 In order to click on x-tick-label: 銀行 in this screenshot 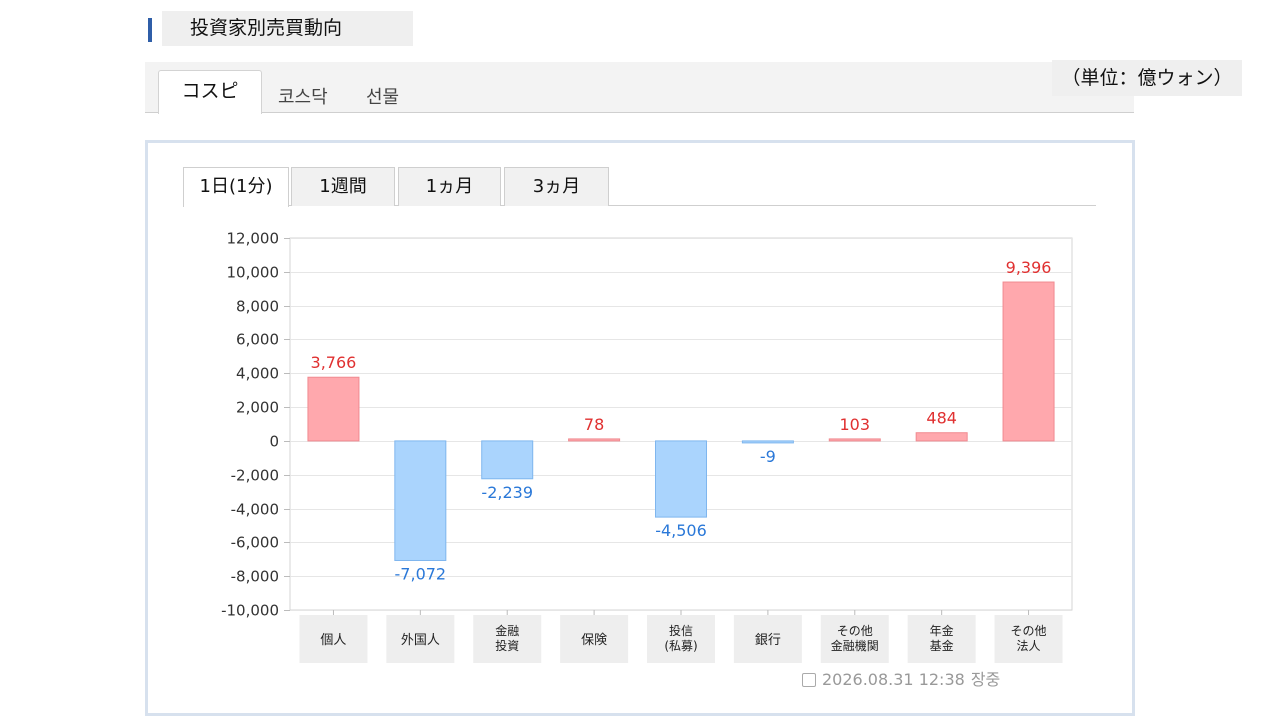, I will do `click(768, 640)`.